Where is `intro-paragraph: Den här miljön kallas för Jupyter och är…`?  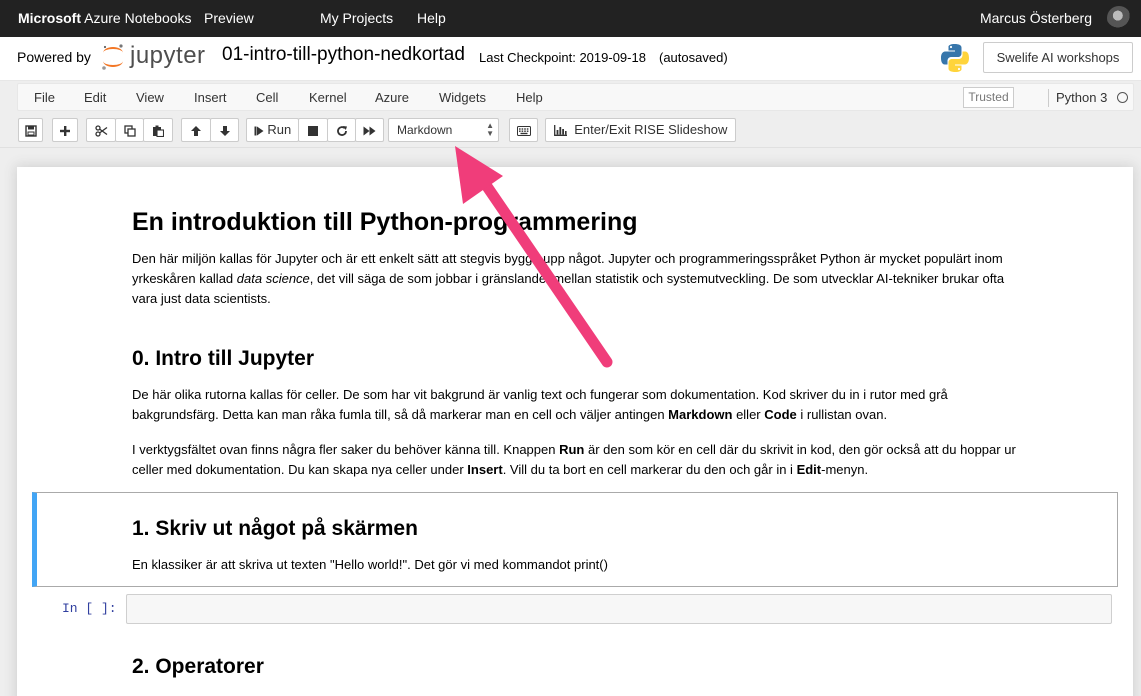 intro-paragraph: Den här miljön kallas för Jupyter och är… is located at coordinates (619, 279).